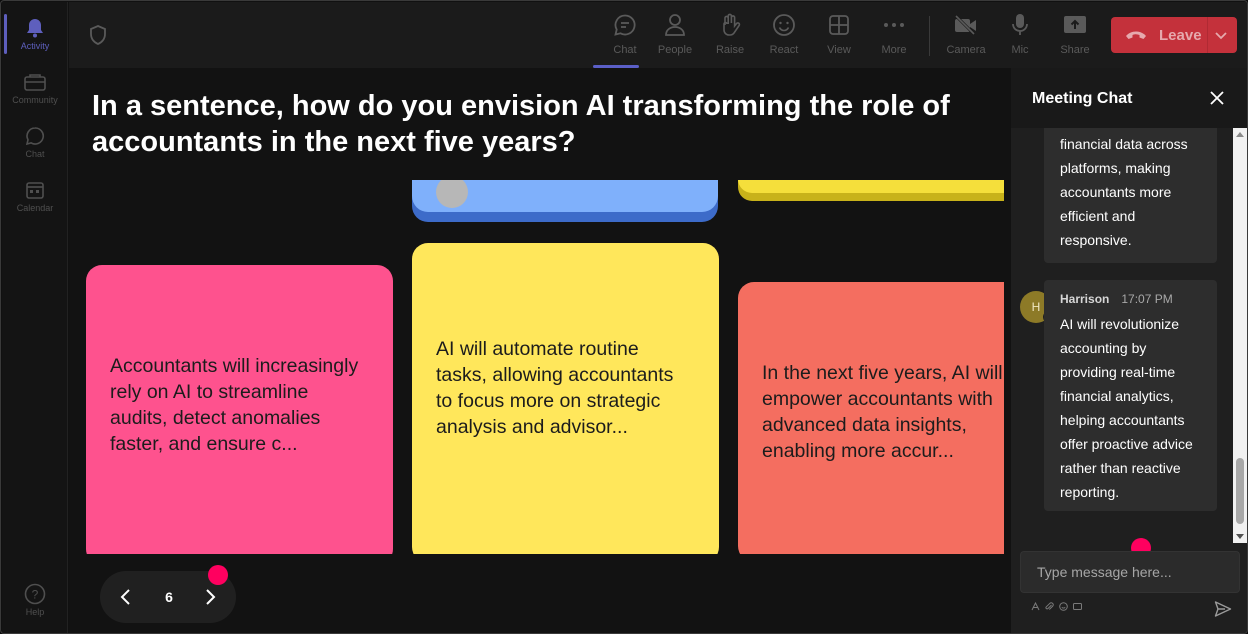  Describe the element at coordinates (1136, 35) in the screenshot. I see `hang-up-icon` at that location.